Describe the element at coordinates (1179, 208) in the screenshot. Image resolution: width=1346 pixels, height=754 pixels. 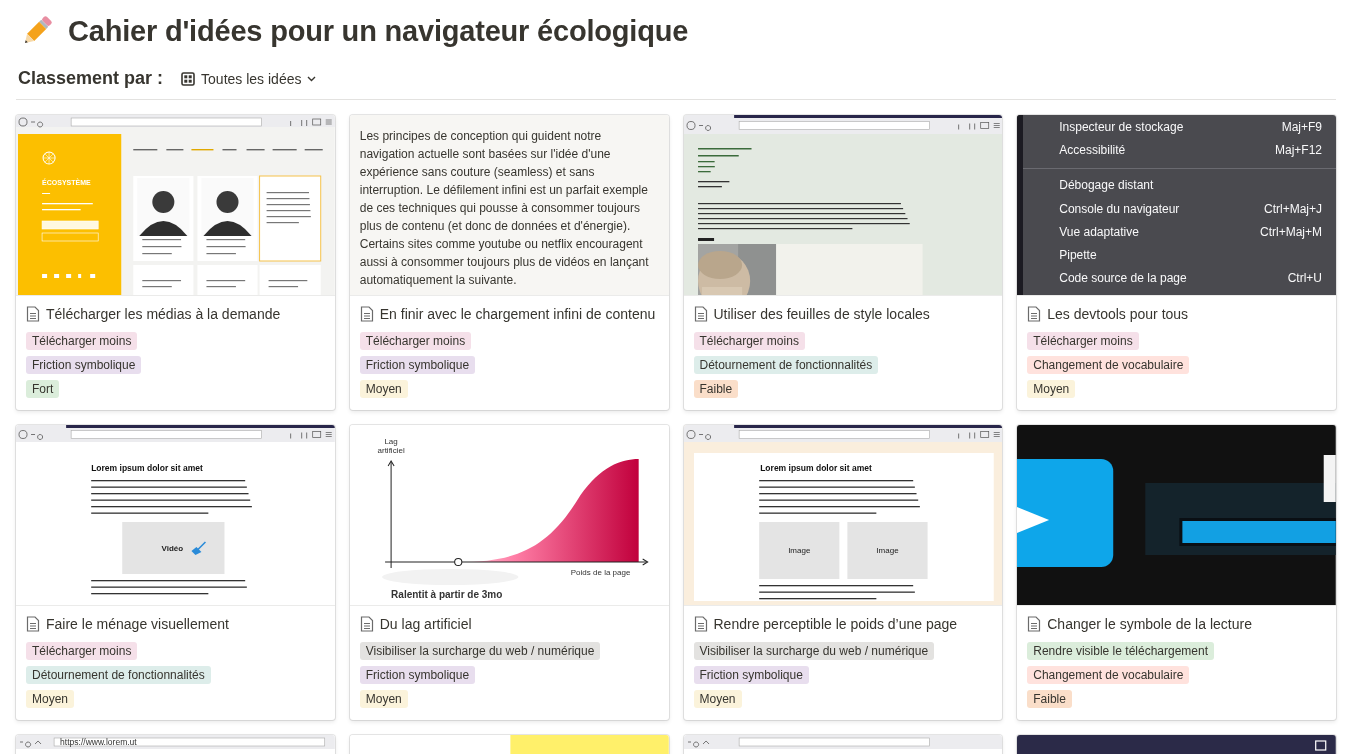
I see `menu-item: Console du navigateur Ctrl+Maj+J` at that location.